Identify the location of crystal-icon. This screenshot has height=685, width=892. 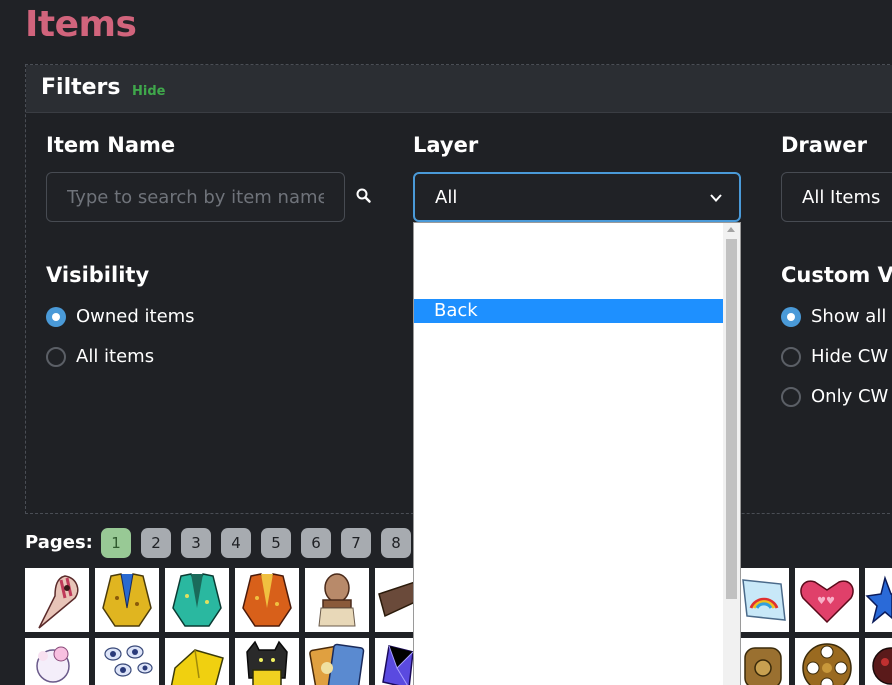
(398, 665).